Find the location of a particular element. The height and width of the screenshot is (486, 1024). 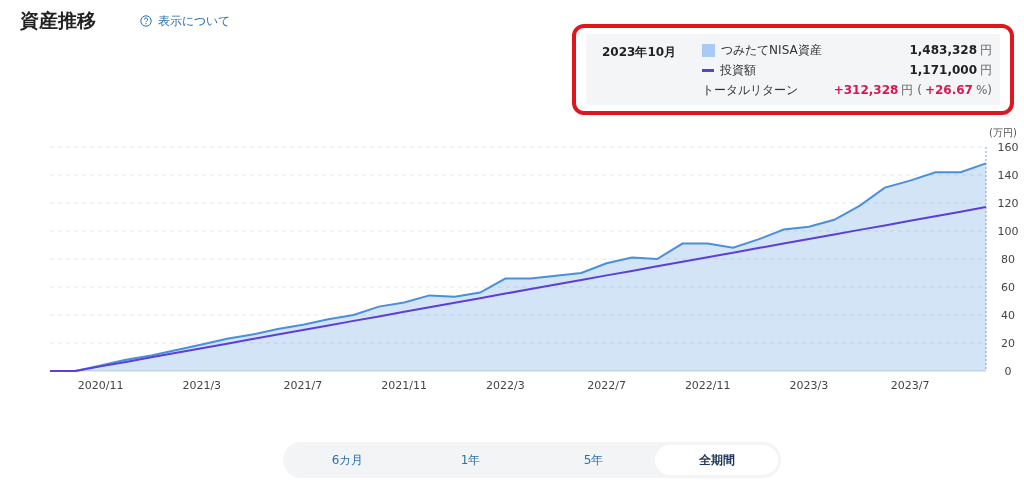

axis-label: 2021/3 is located at coordinates (202, 385).